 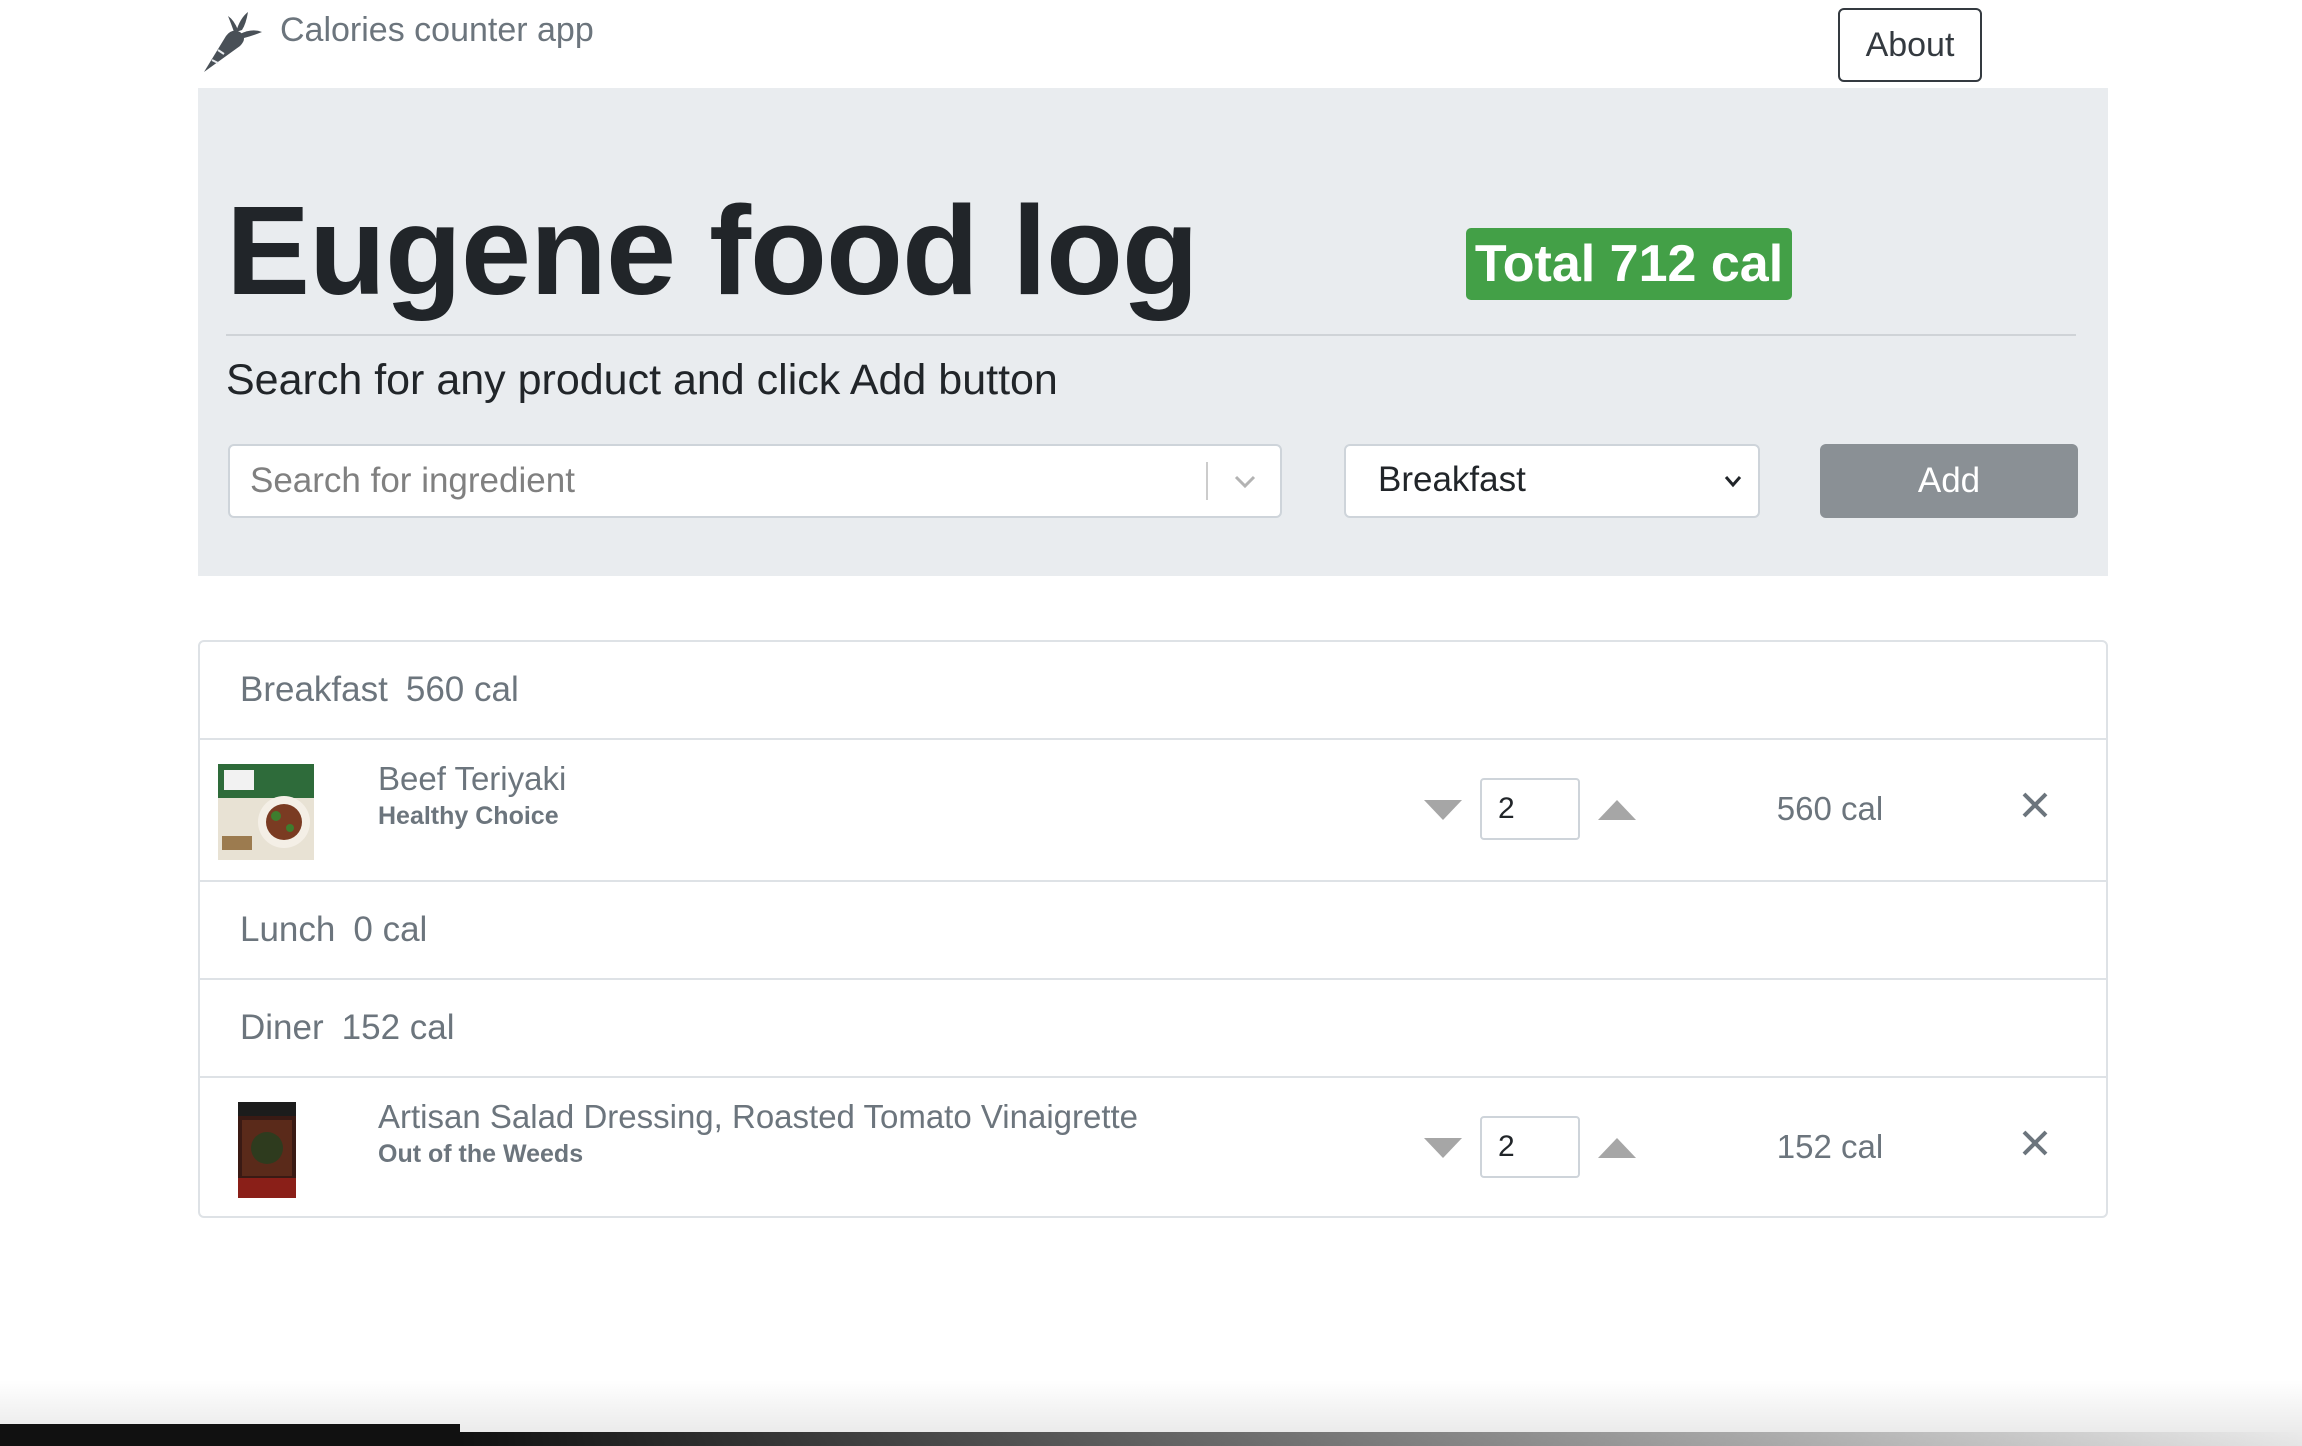 I want to click on divider, so click(x=1151, y=335).